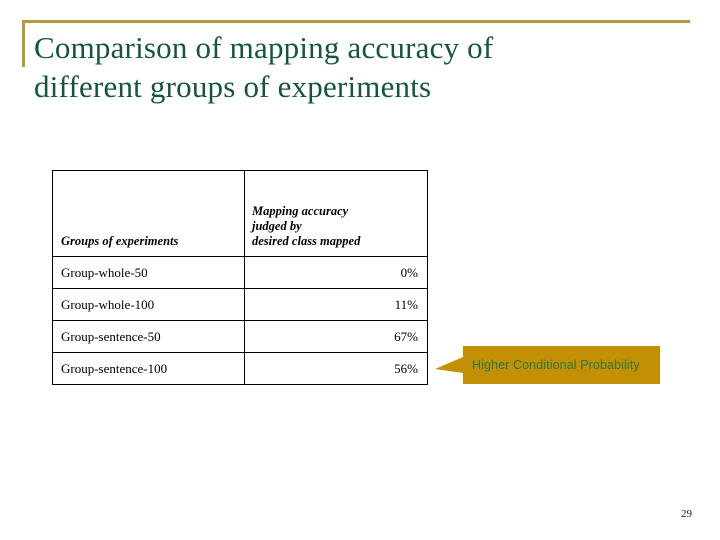 This screenshot has height=540, width=720. What do you see at coordinates (264, 47) in the screenshot?
I see `page-title-line-1: Comparison of mapping accuracy of` at bounding box center [264, 47].